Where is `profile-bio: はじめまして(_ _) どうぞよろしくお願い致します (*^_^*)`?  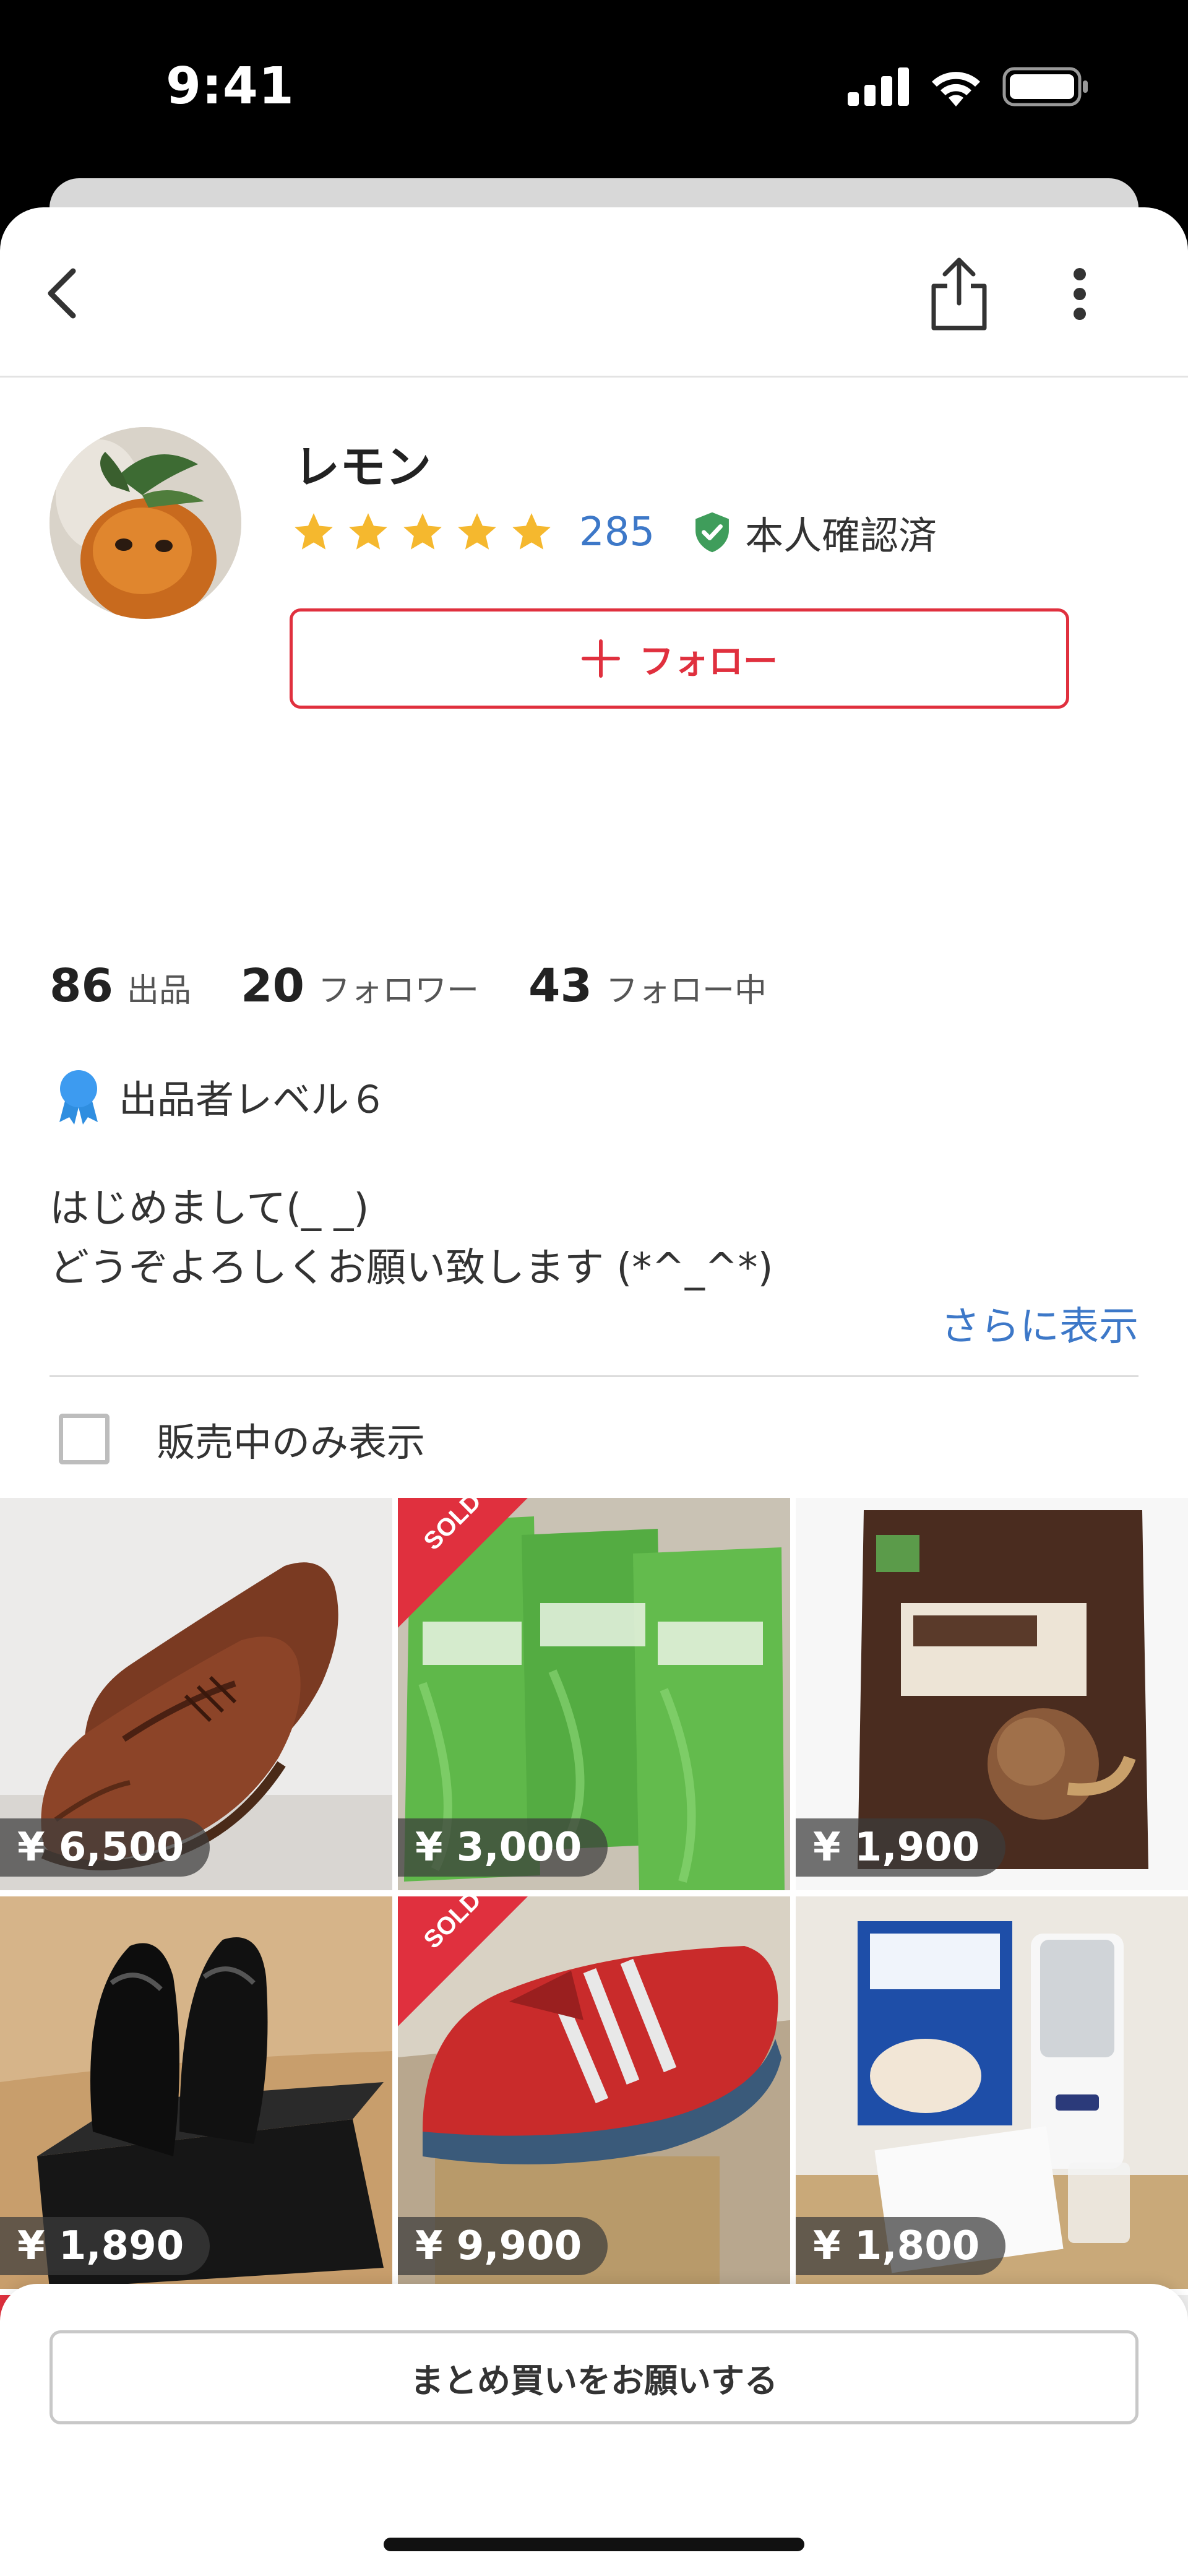
profile-bio: はじめまして(_ _) どうぞよろしくお願い致します (*^_^*) is located at coordinates (412, 1238).